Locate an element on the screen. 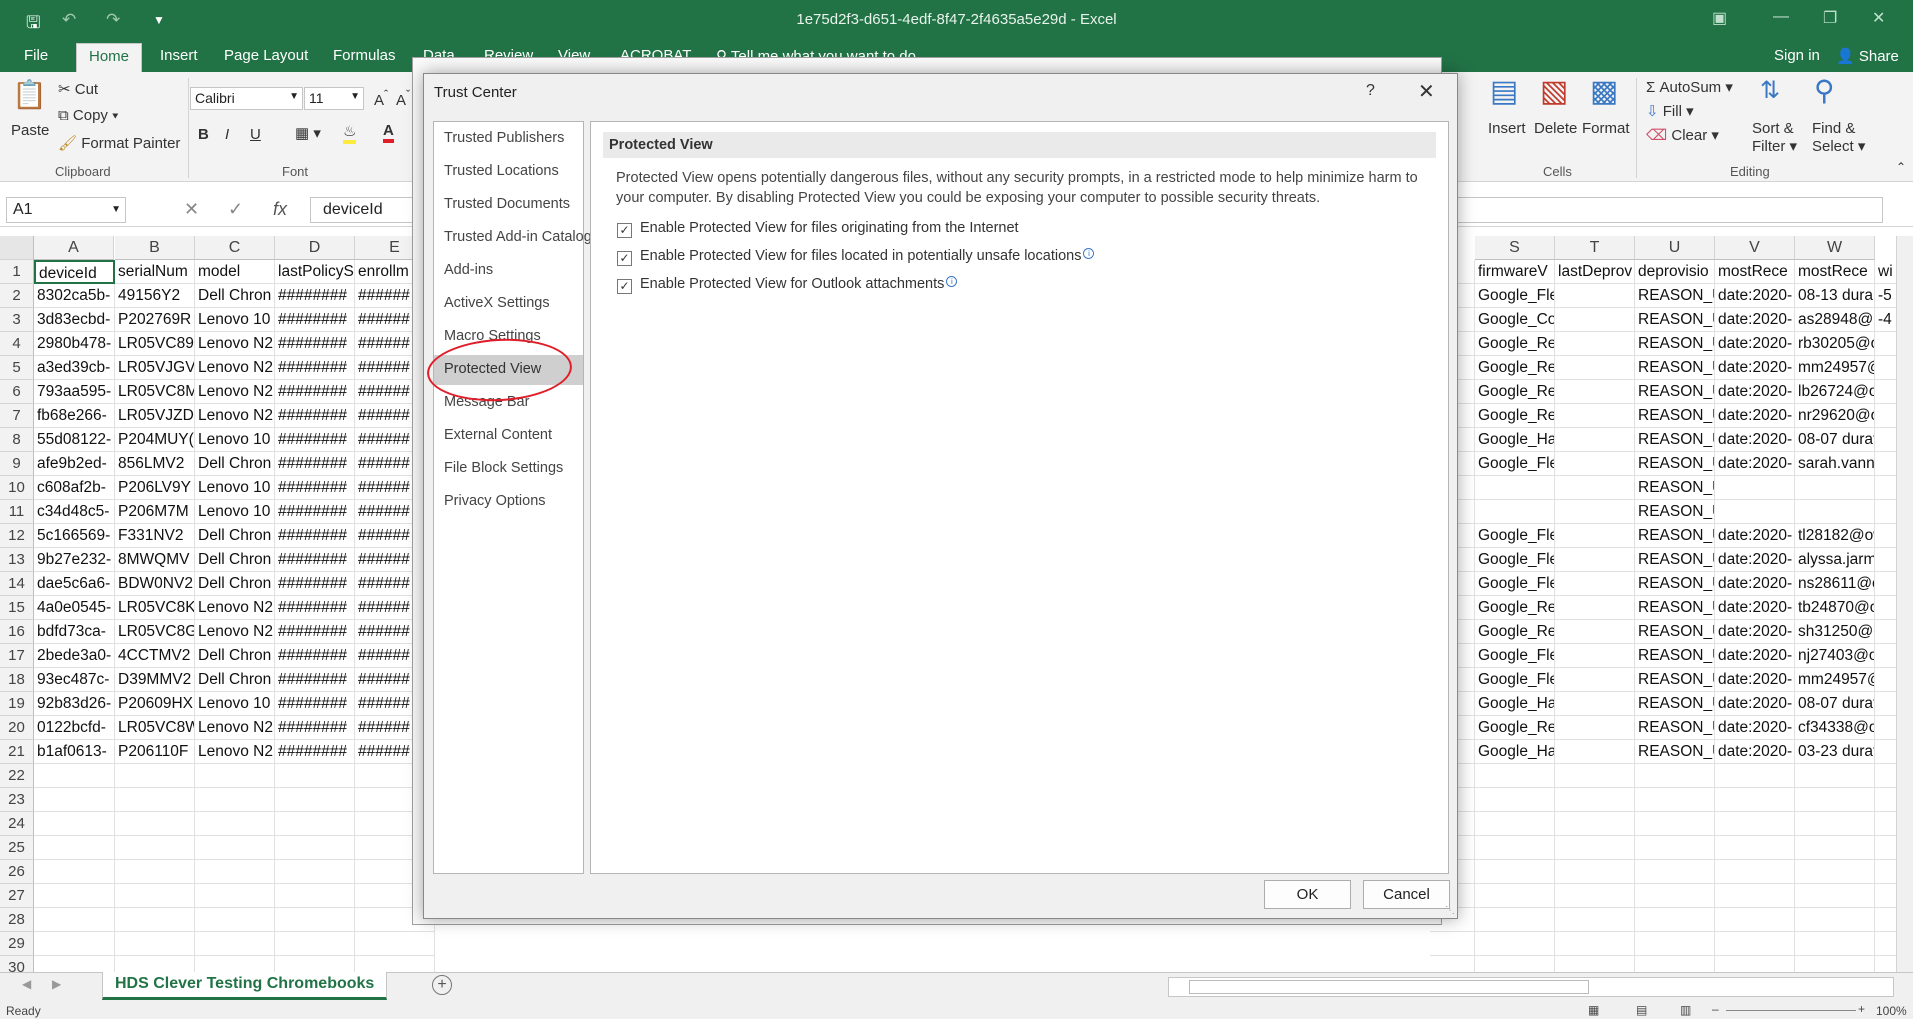 This screenshot has width=1913, height=1019. cell: 9b27e232- is located at coordinates (74, 560).